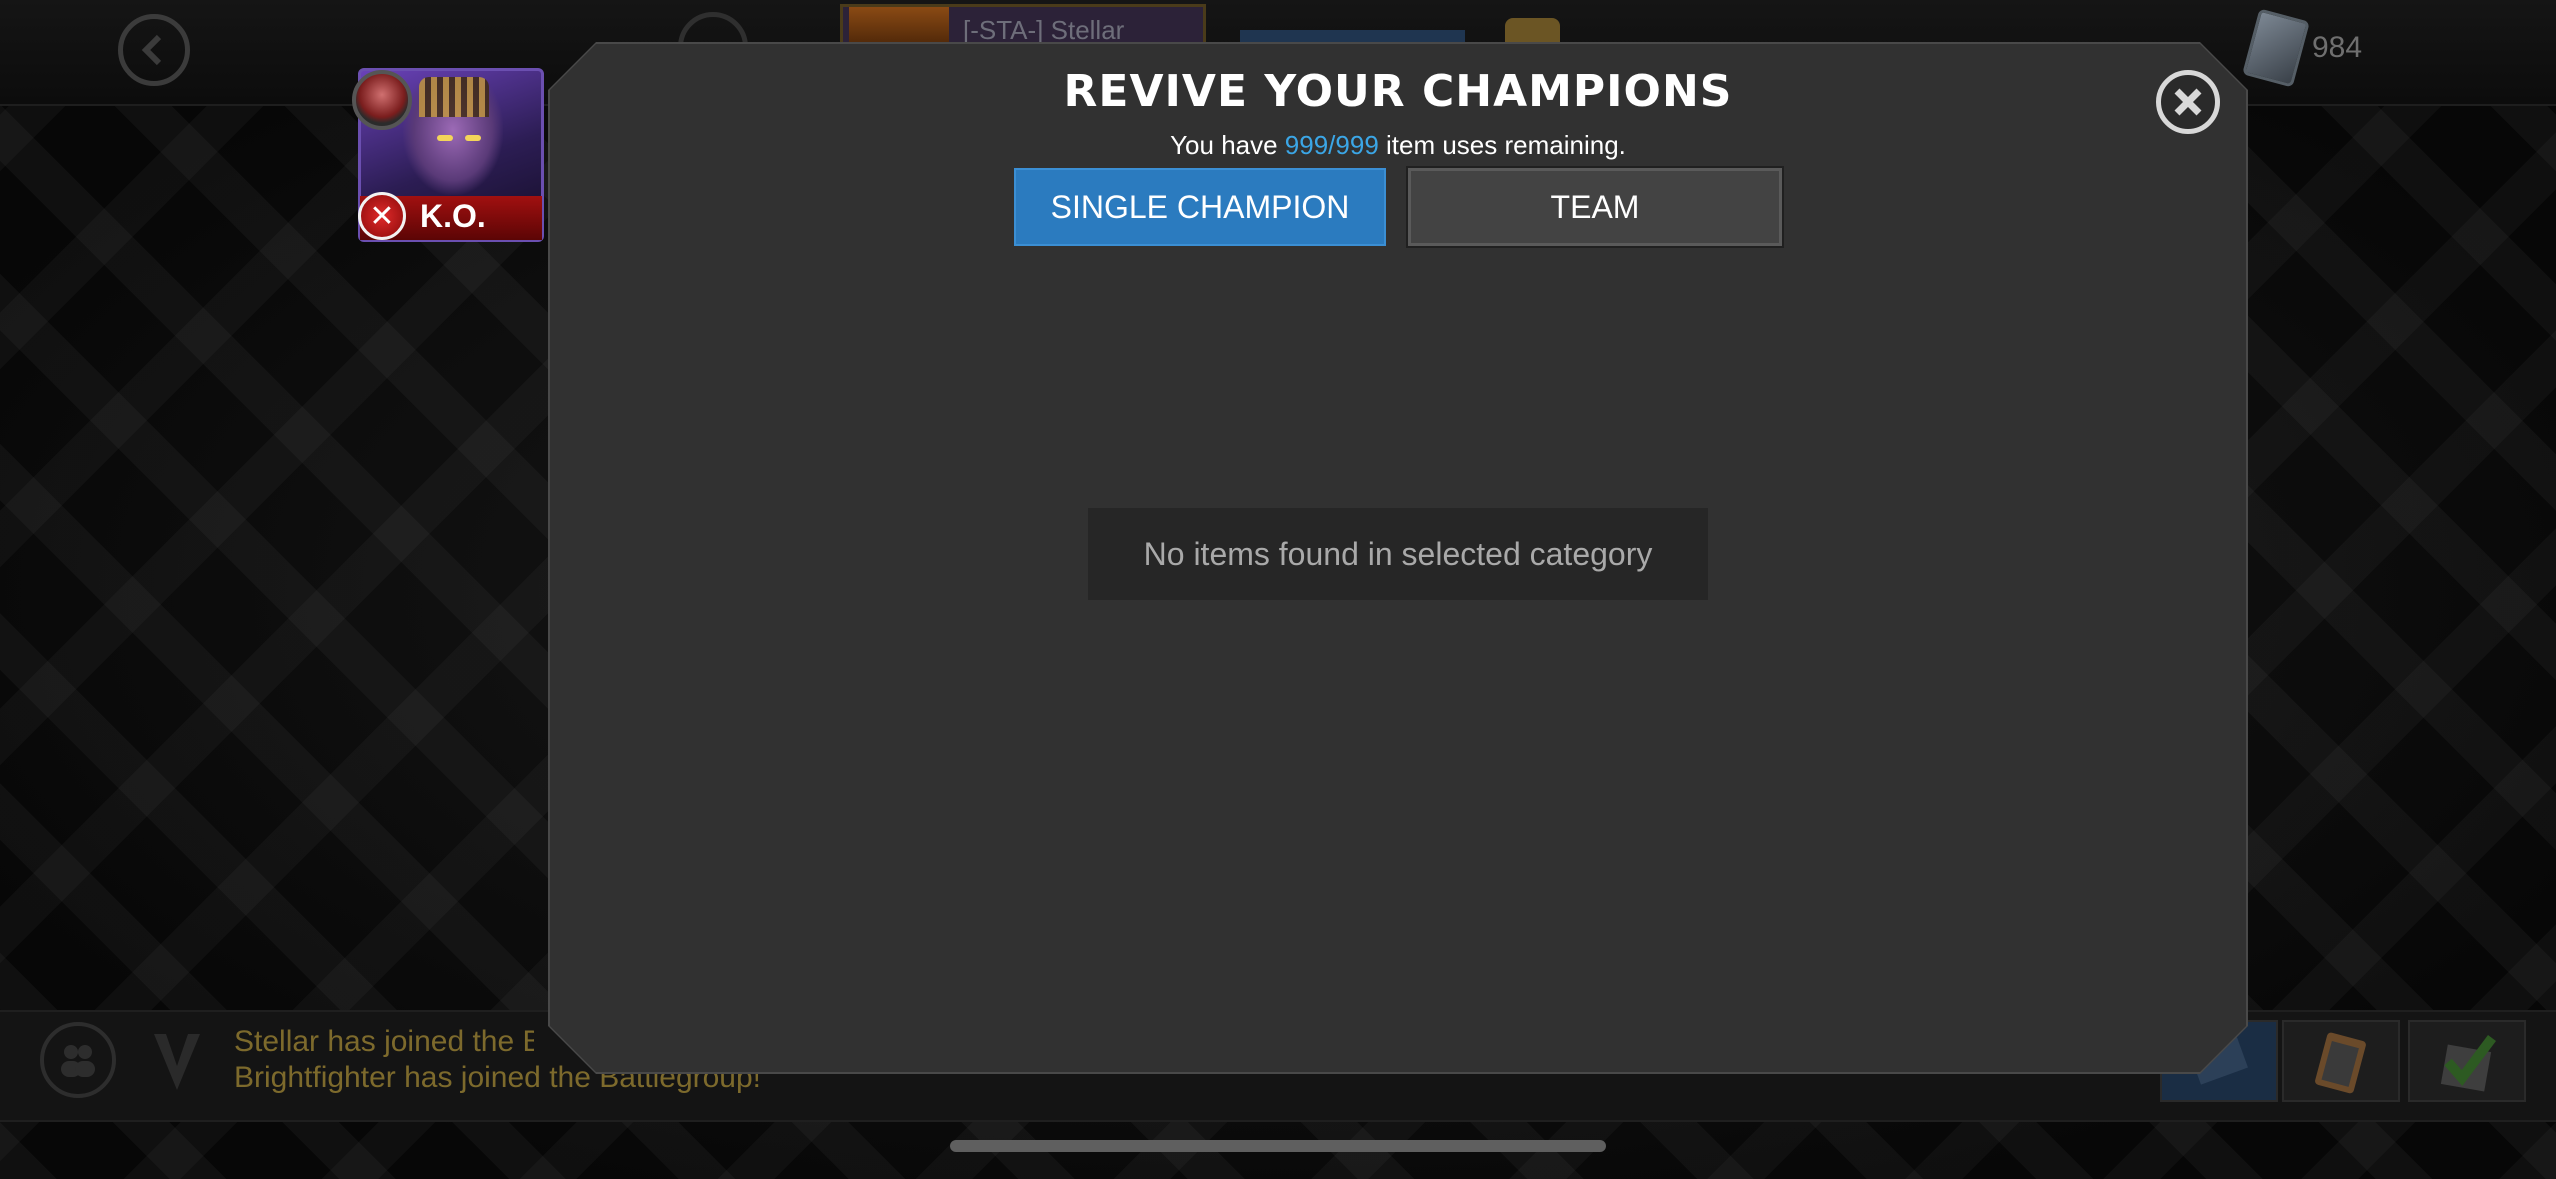 Image resolution: width=2556 pixels, height=1179 pixels. I want to click on tab-team: TEAM, so click(1595, 207).